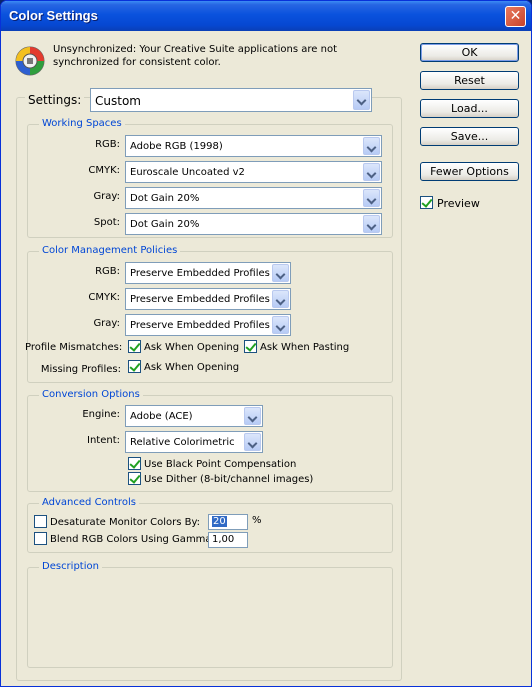  I want to click on missing-ask-opening-label: Ask When Opening, so click(192, 367).